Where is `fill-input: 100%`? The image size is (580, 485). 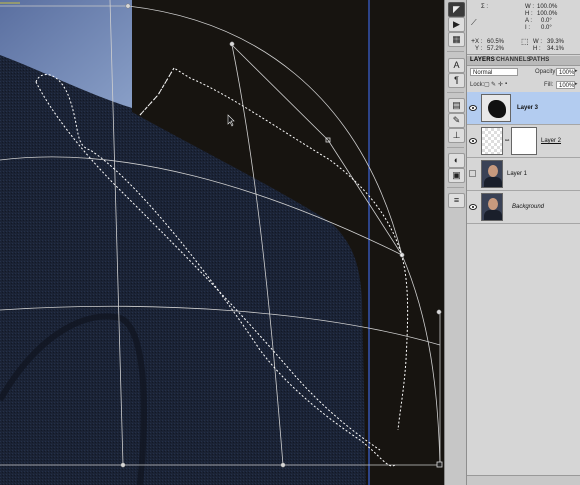 fill-input: 100% is located at coordinates (565, 85).